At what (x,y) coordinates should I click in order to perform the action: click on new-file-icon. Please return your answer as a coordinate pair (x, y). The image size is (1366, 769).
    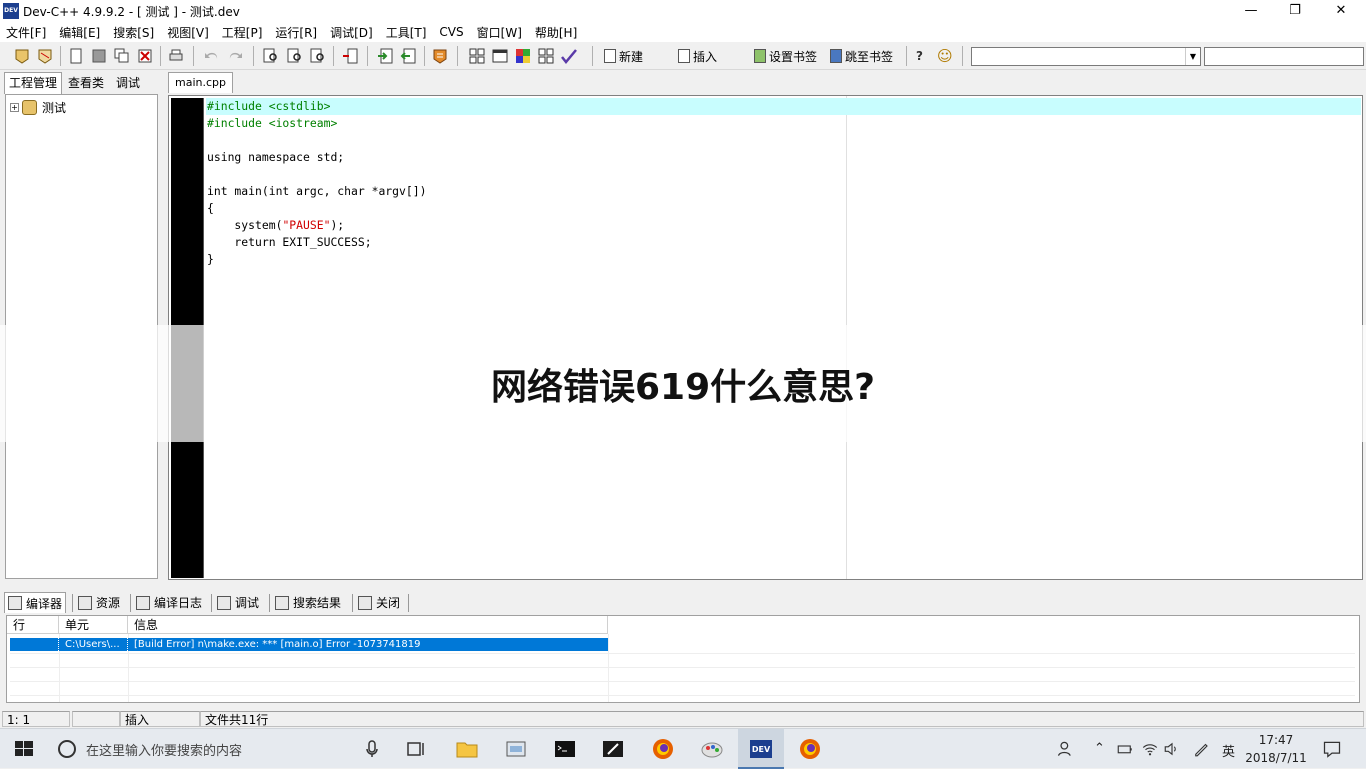
    Looking at the image, I should click on (76, 56).